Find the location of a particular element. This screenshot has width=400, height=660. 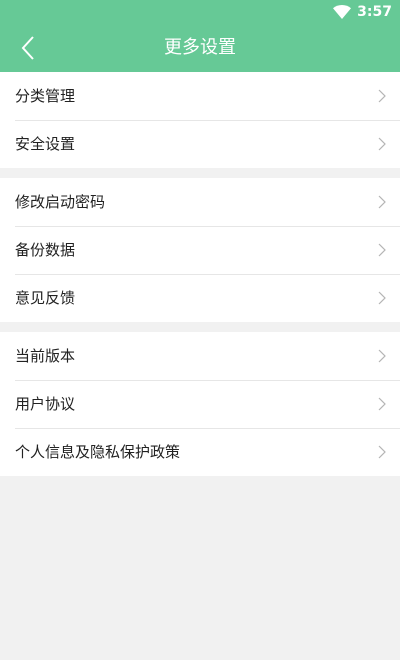

status-bar: 3:57 is located at coordinates (200, 12).